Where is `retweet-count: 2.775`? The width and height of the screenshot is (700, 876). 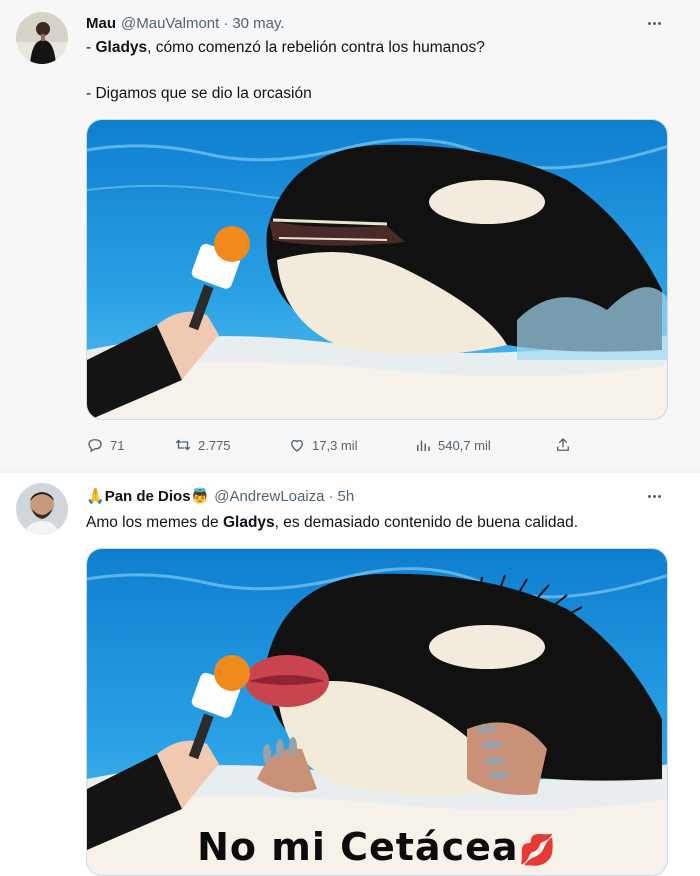
retweet-count: 2.775 is located at coordinates (214, 445).